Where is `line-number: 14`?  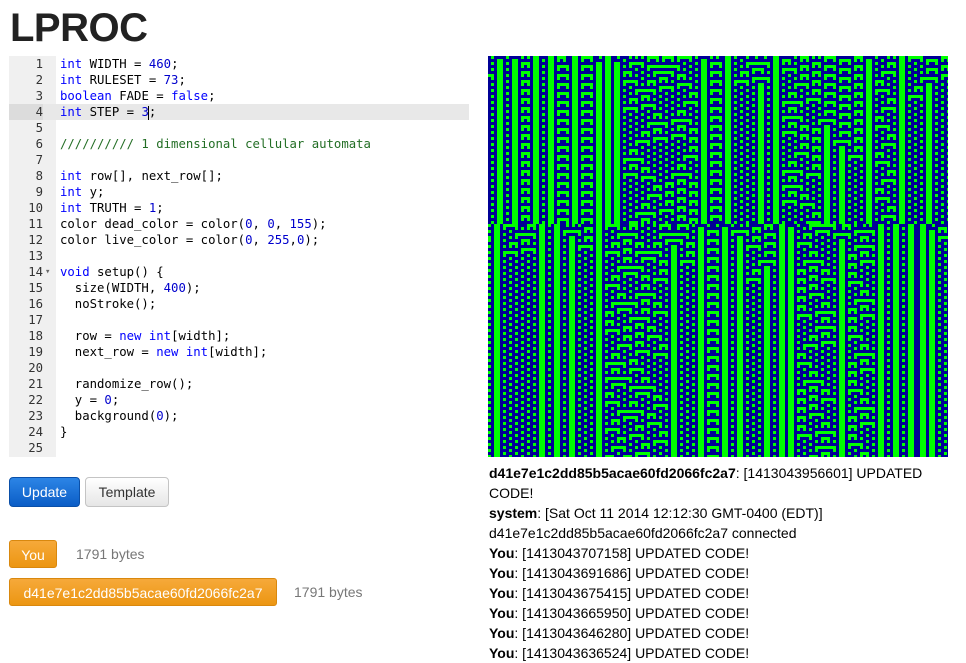 line-number: 14 is located at coordinates (35, 272).